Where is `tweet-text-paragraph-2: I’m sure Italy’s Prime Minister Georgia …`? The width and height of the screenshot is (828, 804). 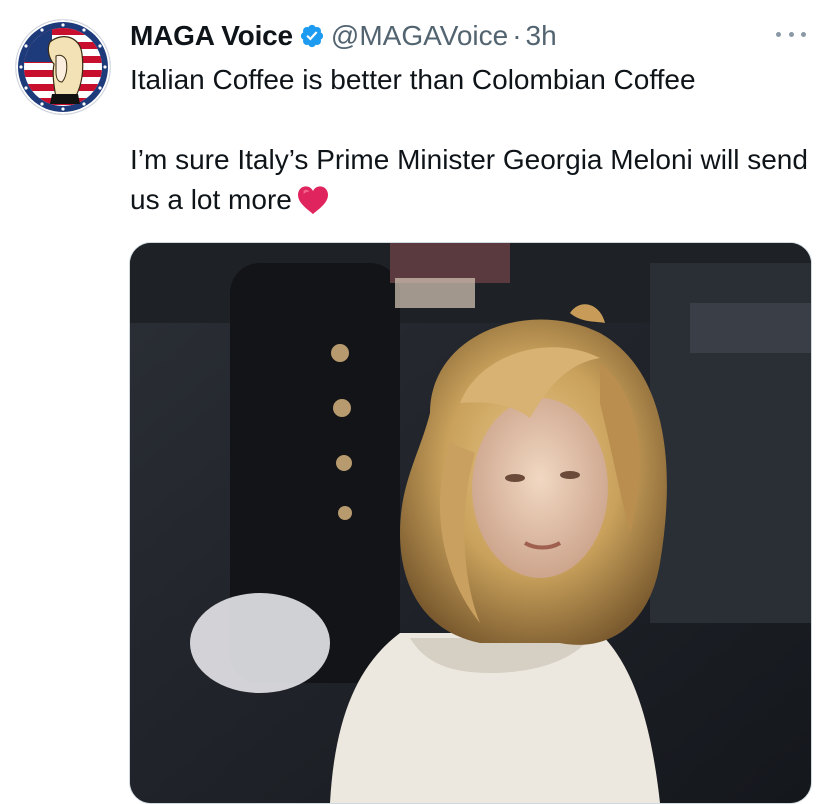 tweet-text-paragraph-2: I’m sure Italy’s Prime Minister Georgia … is located at coordinates (470, 180).